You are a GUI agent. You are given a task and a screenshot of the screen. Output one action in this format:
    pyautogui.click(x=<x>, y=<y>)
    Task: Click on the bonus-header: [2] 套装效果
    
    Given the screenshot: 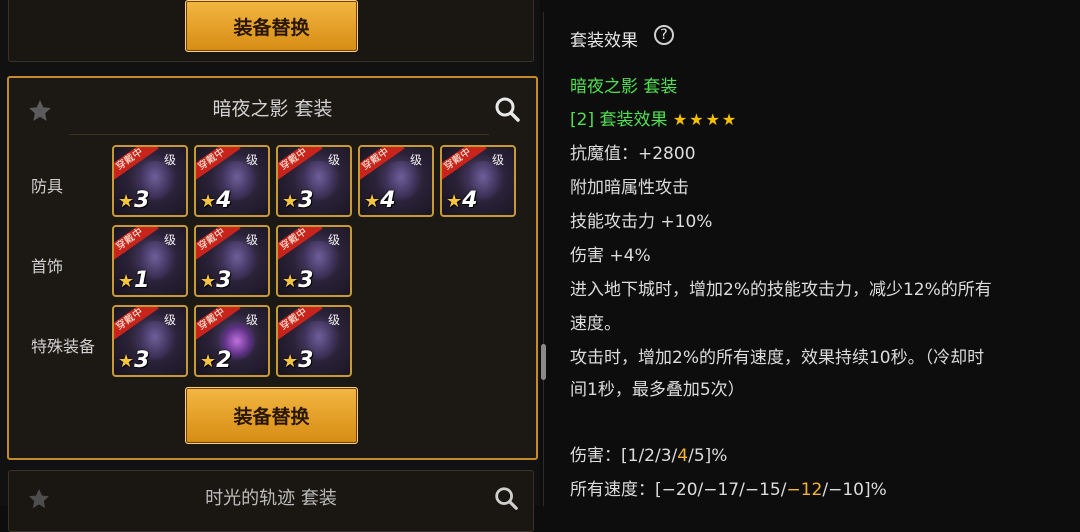 What is the action you would take?
    pyautogui.click(x=619, y=120)
    